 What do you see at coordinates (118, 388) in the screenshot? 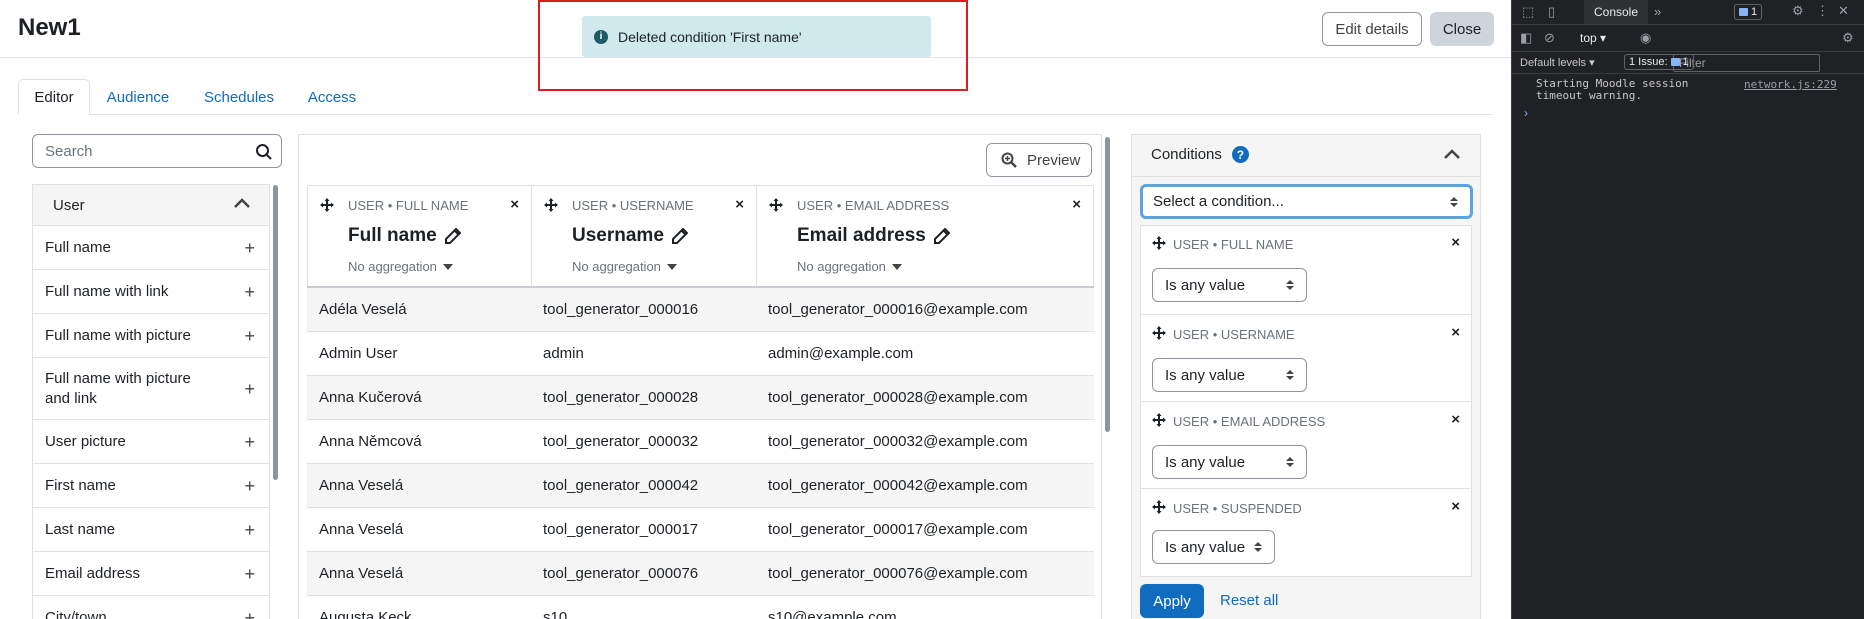
I see `sidebar-item-label: Full name with picture and link` at bounding box center [118, 388].